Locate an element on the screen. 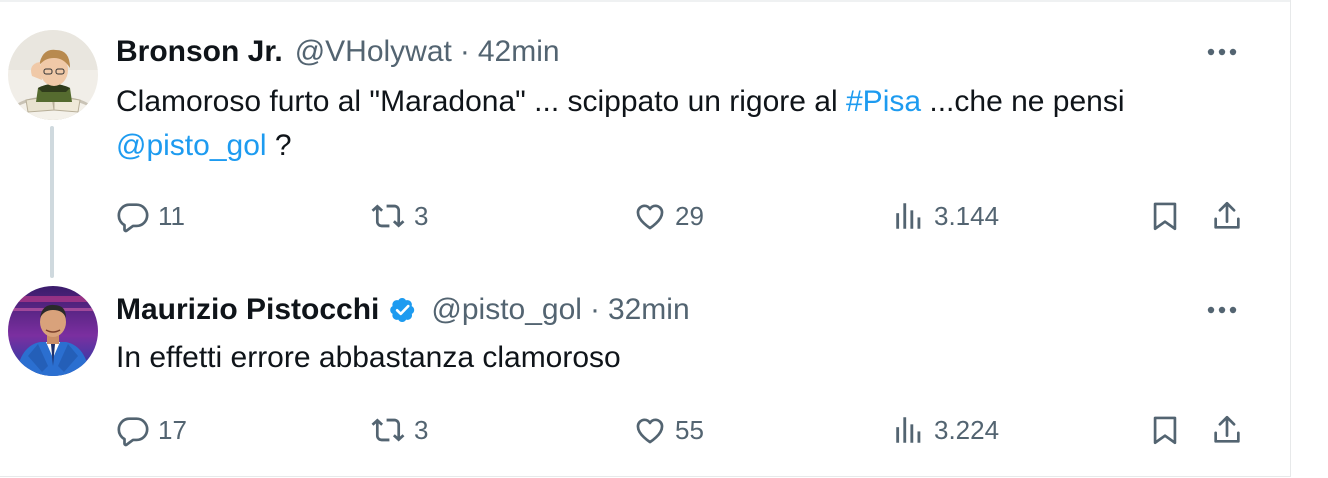 The image size is (1328, 478). verified-badge-icon is located at coordinates (402, 310).